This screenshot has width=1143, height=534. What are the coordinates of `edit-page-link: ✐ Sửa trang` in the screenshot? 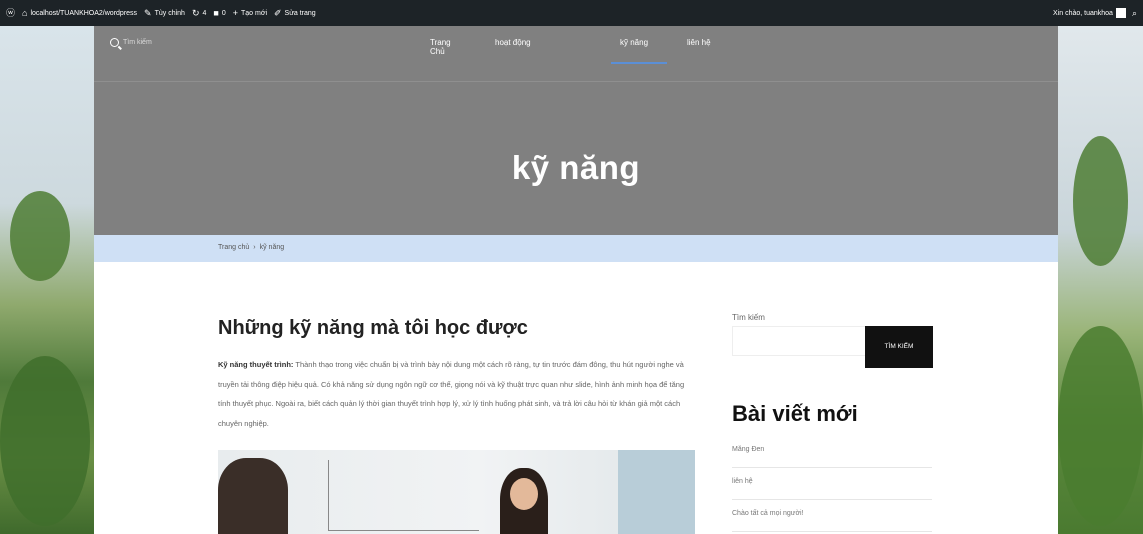 It's located at (295, 12).